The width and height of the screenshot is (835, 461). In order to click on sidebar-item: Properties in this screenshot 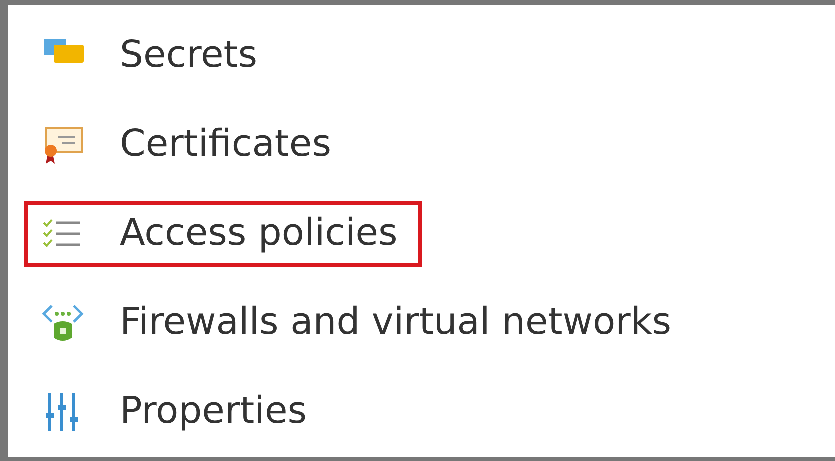, I will do `click(177, 411)`.